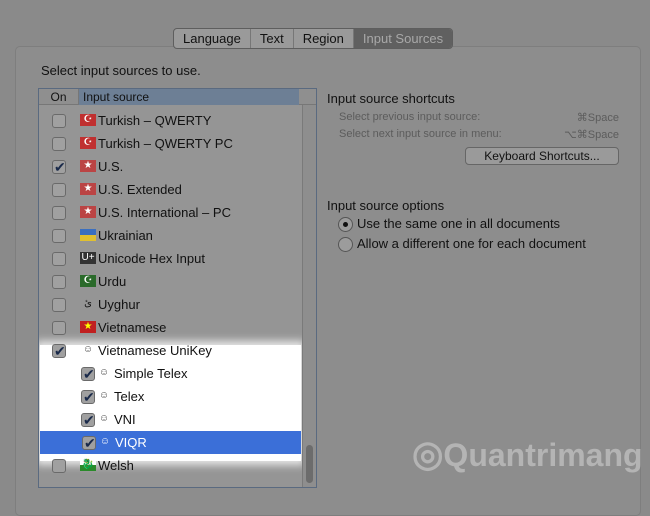 The image size is (650, 516). What do you see at coordinates (132, 327) in the screenshot?
I see `input-source-label: Vietnamese` at bounding box center [132, 327].